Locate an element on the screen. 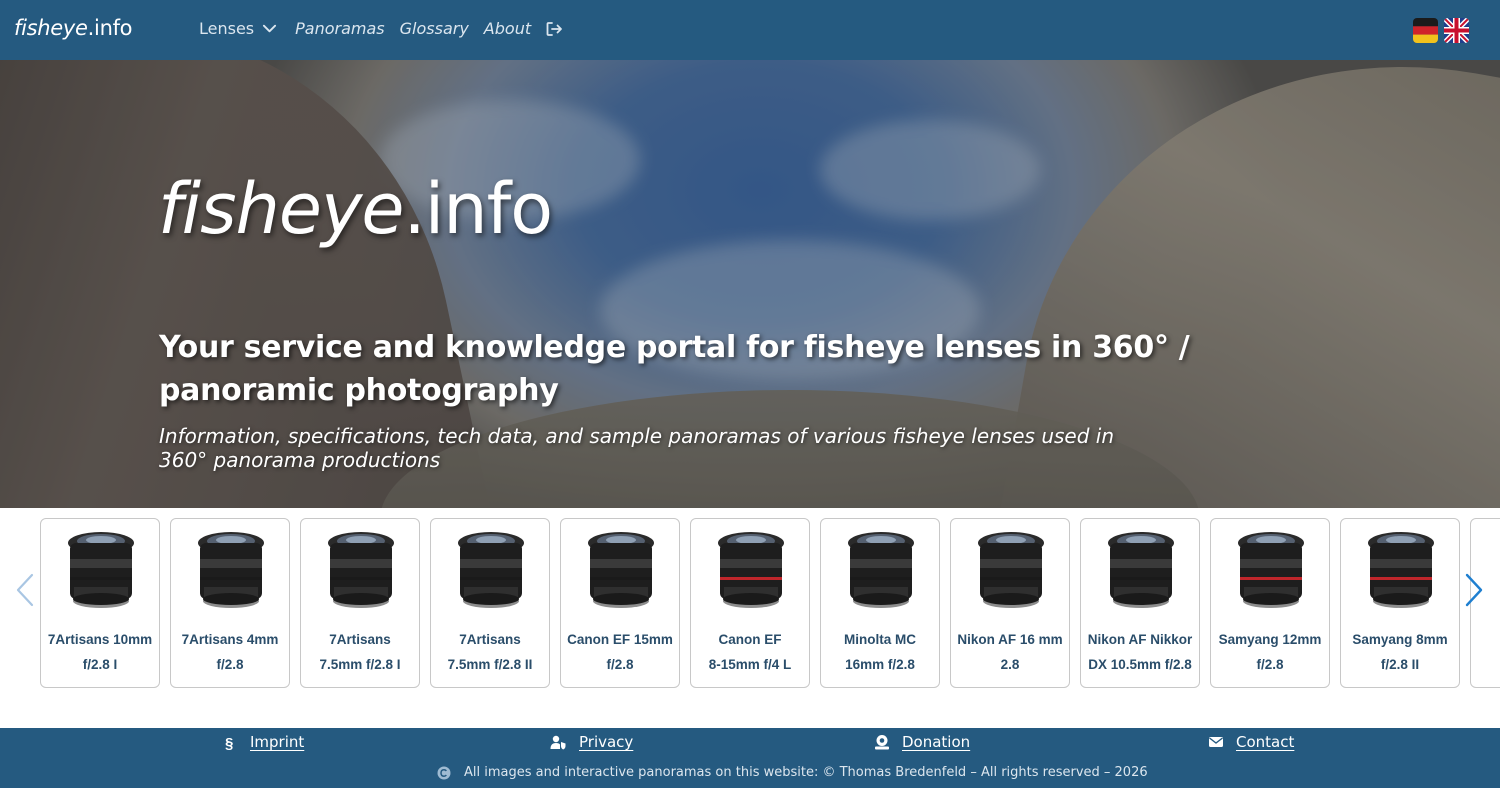  lens-card-caption: Minolta MC 16mm f/2.8 is located at coordinates (880, 652).